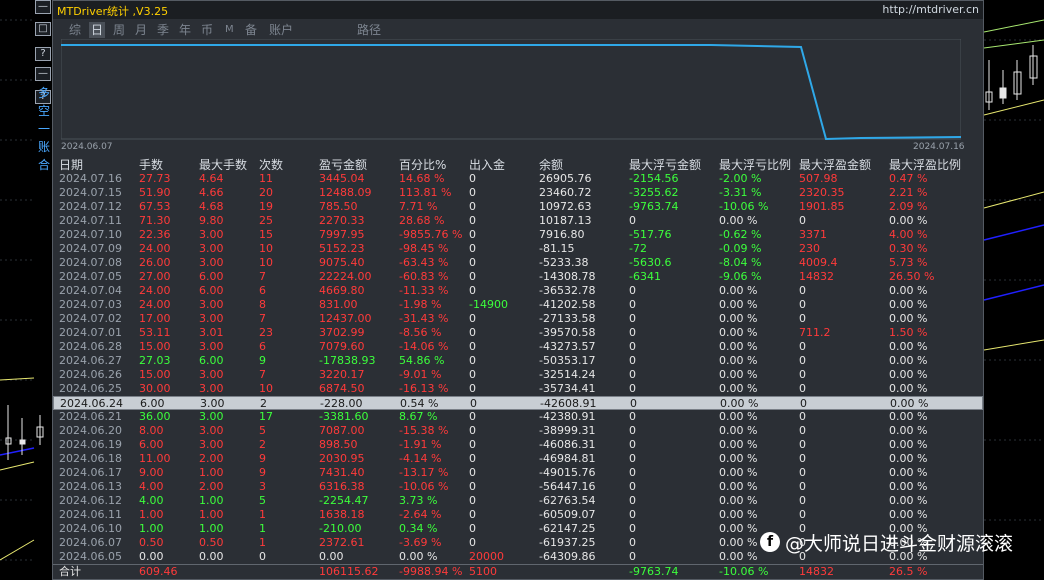 The height and width of the screenshot is (580, 1044). What do you see at coordinates (557, 248) in the screenshot?
I see `cell-balance: -81.15` at bounding box center [557, 248].